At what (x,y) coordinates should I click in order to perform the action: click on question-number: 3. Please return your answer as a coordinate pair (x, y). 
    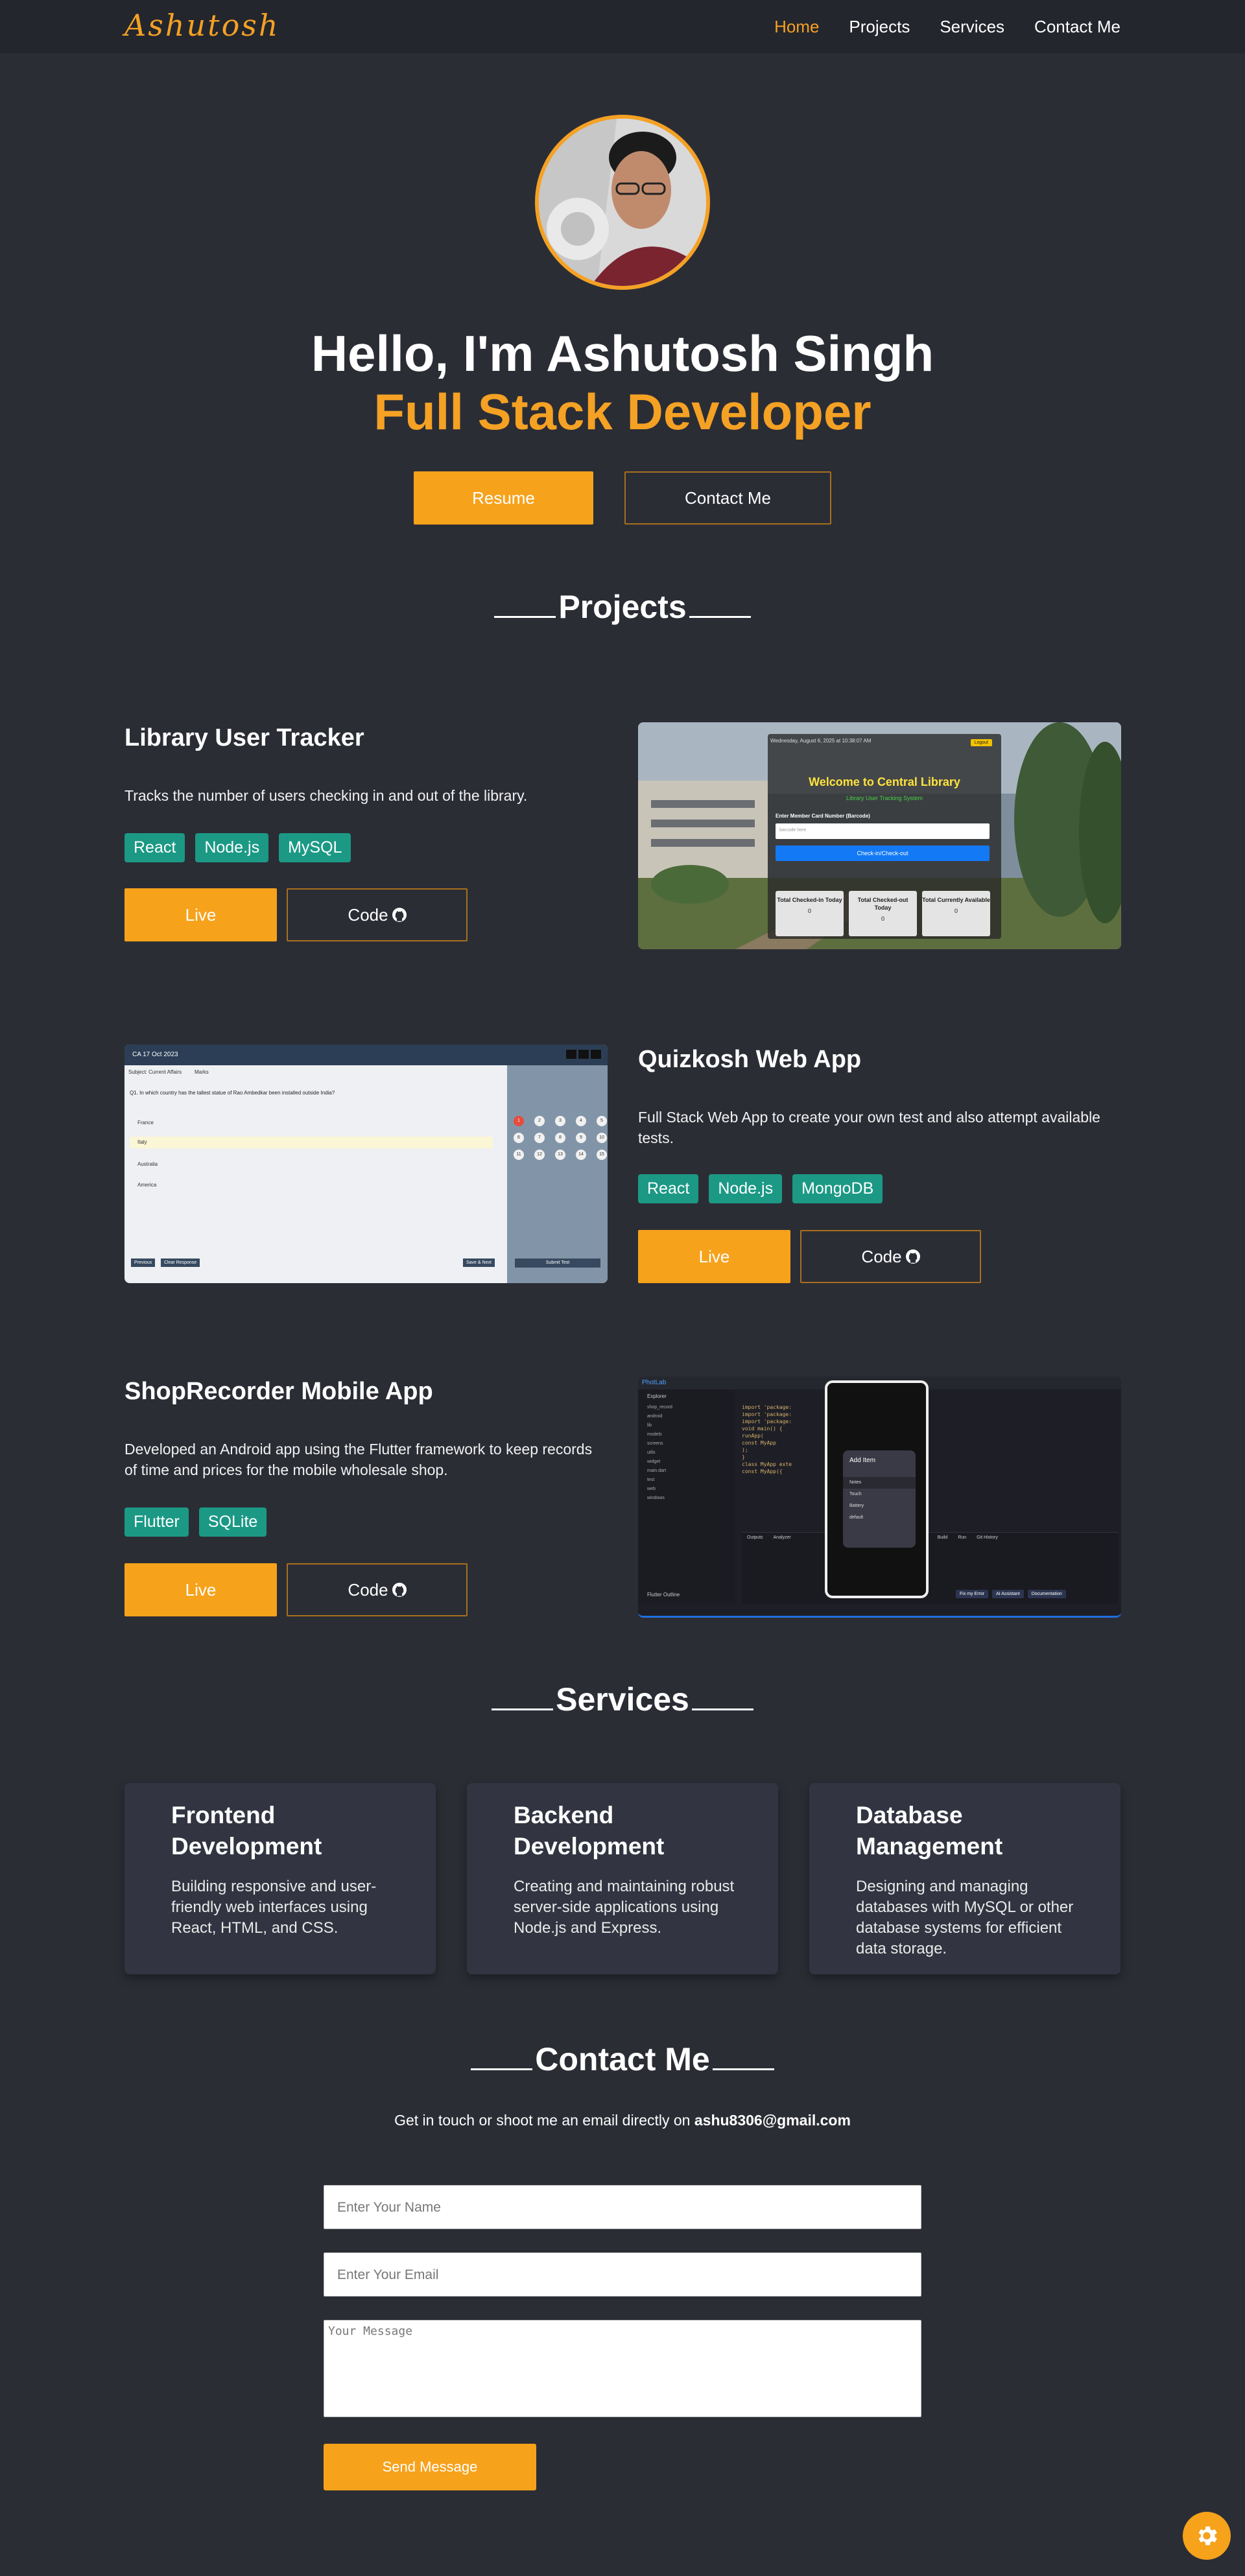
    Looking at the image, I should click on (560, 1121).